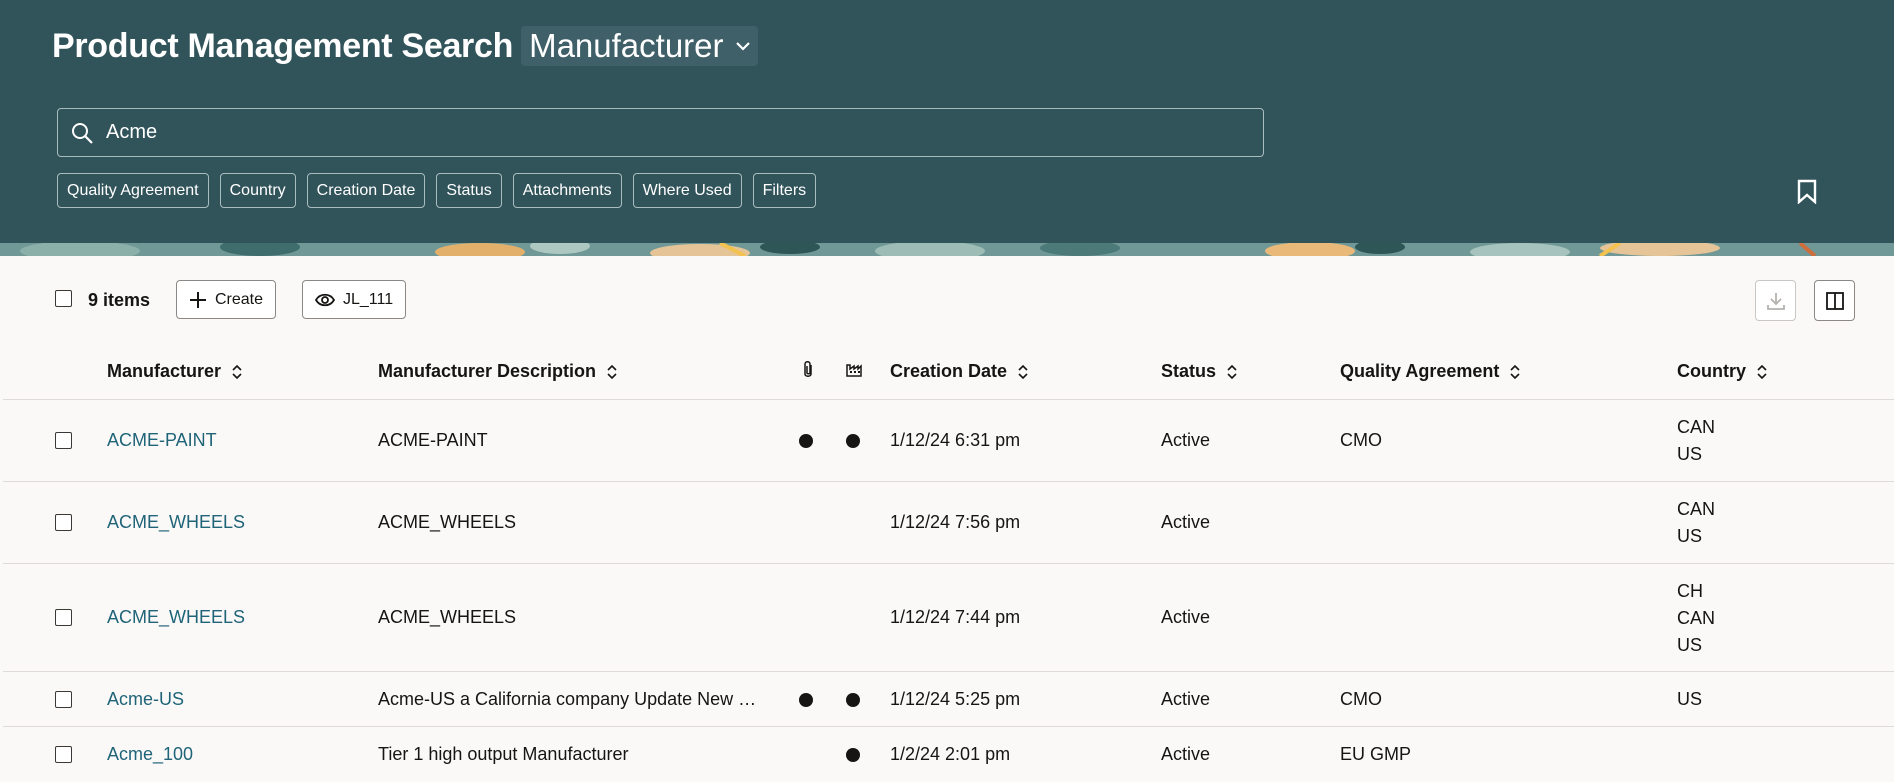 This screenshot has height=782, width=1894. Describe the element at coordinates (257, 190) in the screenshot. I see `filter-chip-country: Country` at that location.